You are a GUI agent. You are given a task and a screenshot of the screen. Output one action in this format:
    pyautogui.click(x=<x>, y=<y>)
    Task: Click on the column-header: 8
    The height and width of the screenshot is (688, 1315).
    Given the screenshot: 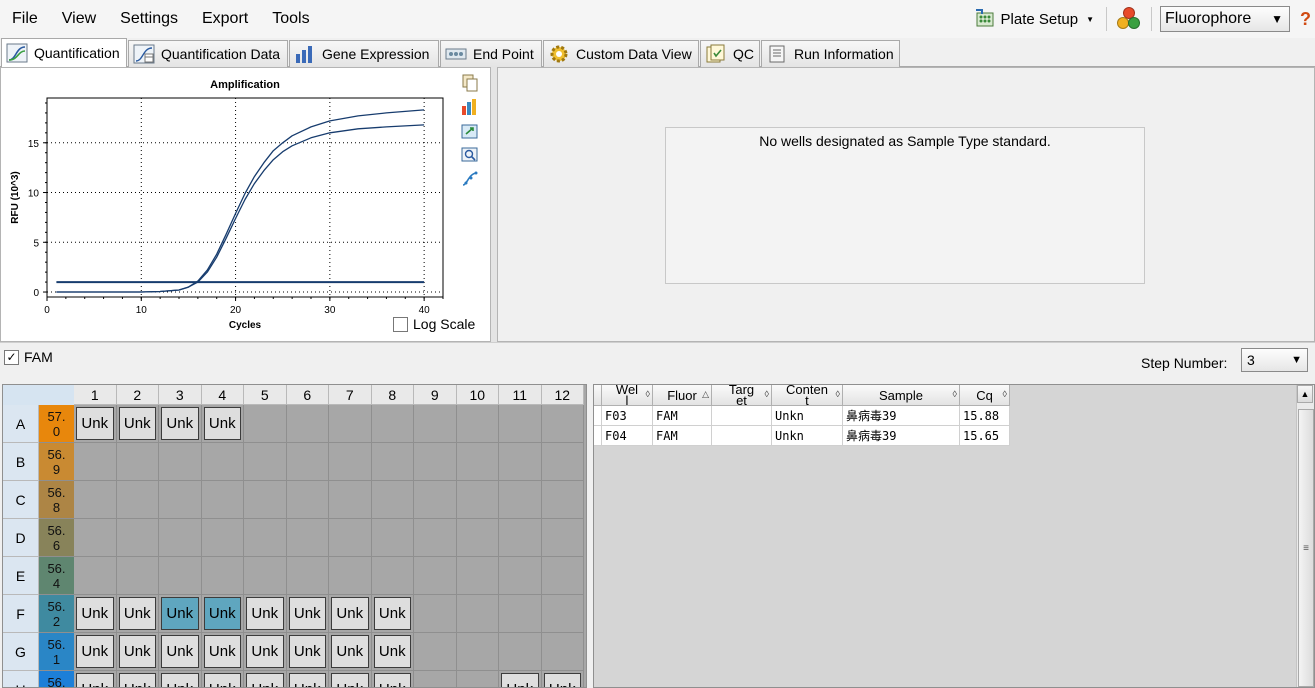 What is the action you would take?
    pyautogui.click(x=392, y=395)
    